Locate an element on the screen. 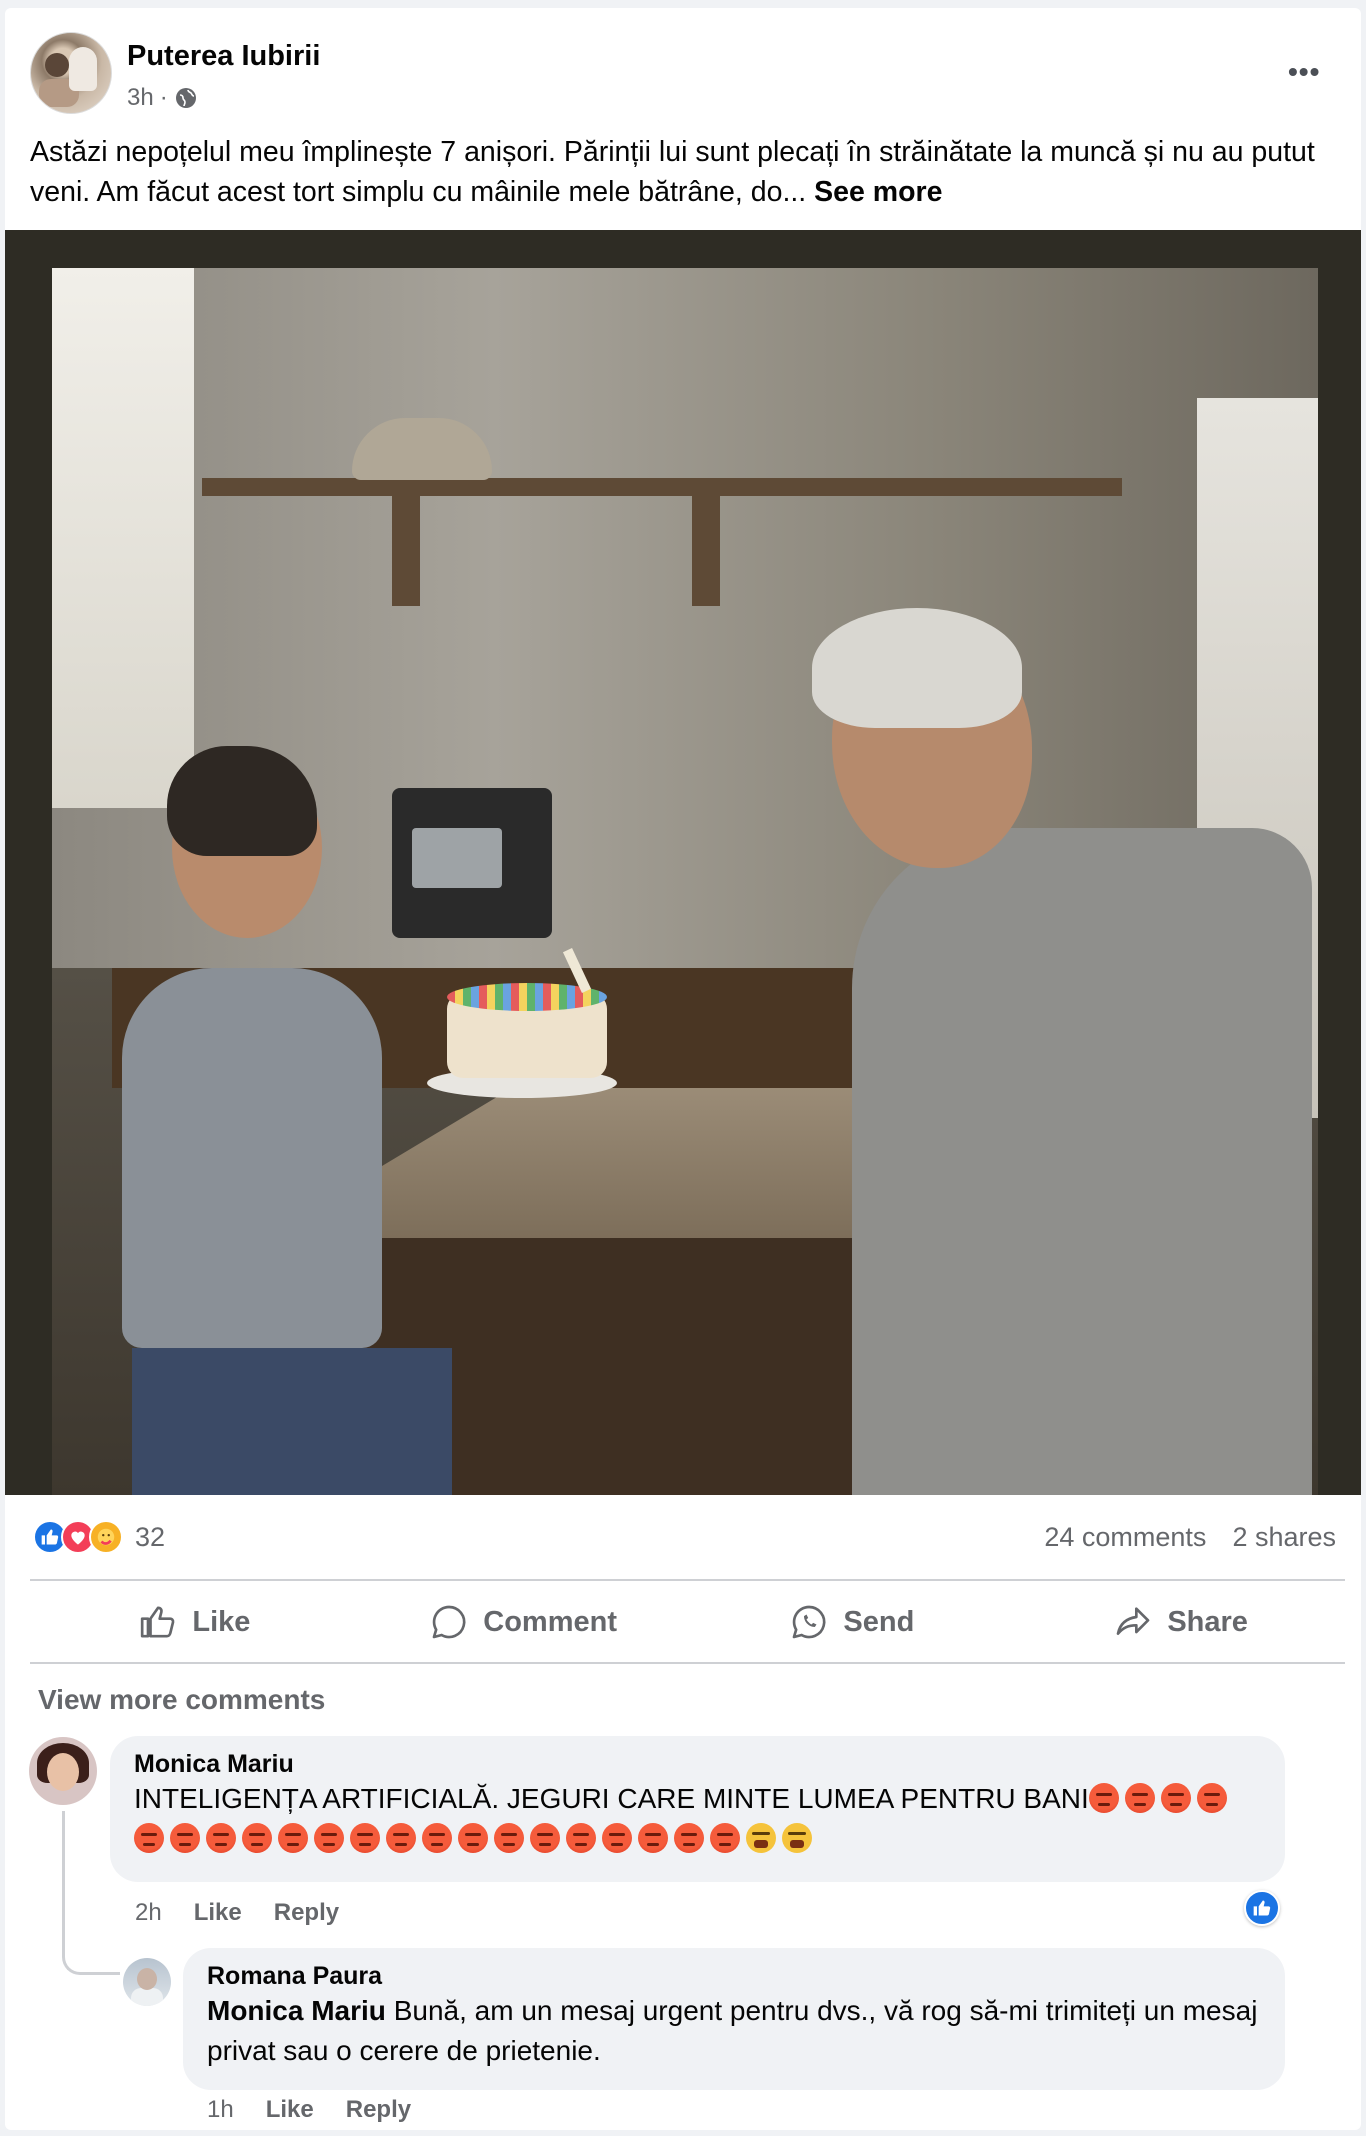 The image size is (1366, 2136). action-bar: Like Comment Send Share is located at coordinates (687, 1622).